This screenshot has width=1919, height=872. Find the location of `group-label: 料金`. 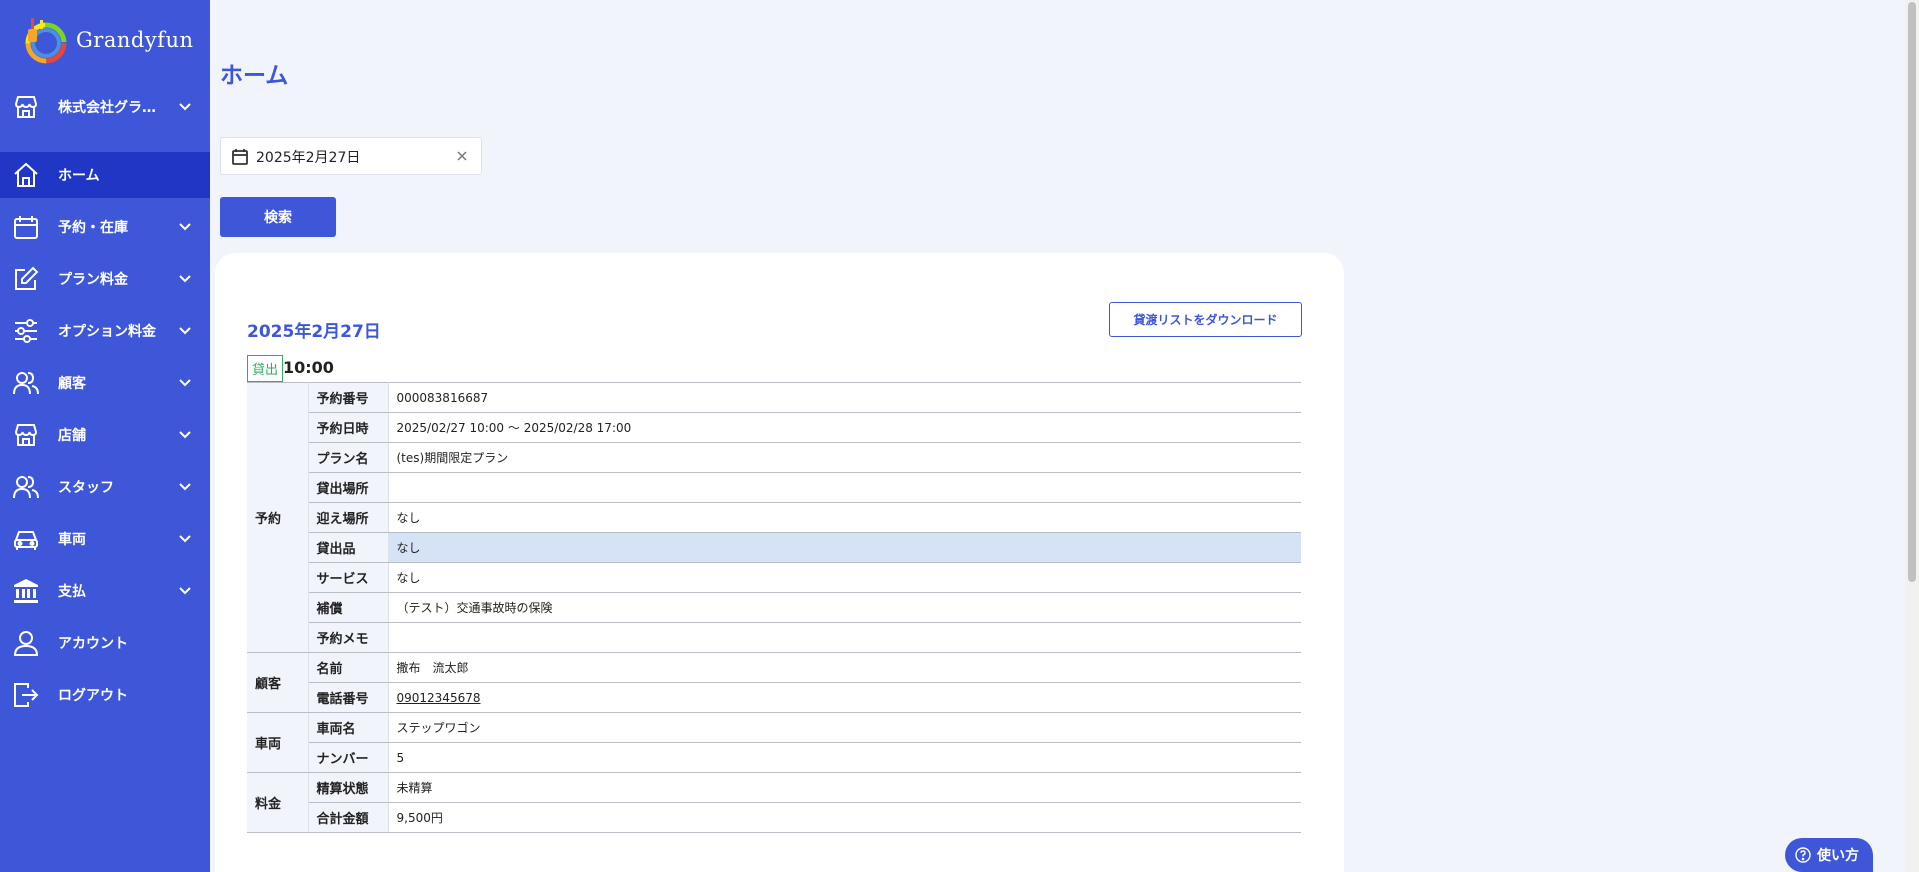

group-label: 料金 is located at coordinates (278, 802).